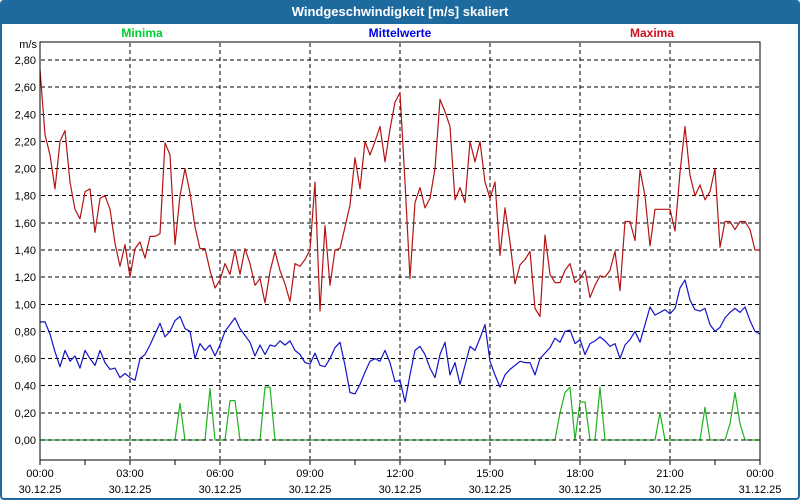 The image size is (800, 500). Describe the element at coordinates (652, 33) in the screenshot. I see `legend-maxima-label: Maxima` at that location.